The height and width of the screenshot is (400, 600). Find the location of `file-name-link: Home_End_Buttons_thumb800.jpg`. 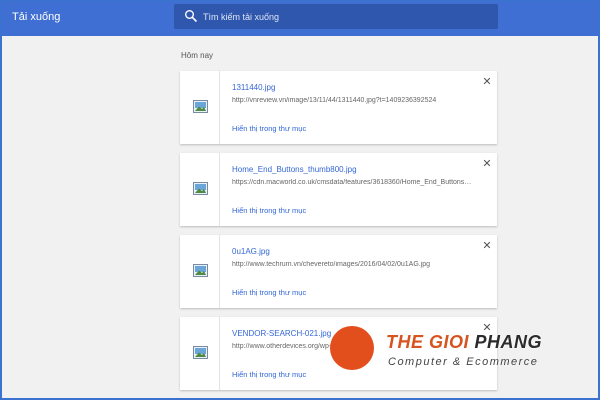

file-name-link: Home_End_Buttons_thumb800.jpg is located at coordinates (294, 169).